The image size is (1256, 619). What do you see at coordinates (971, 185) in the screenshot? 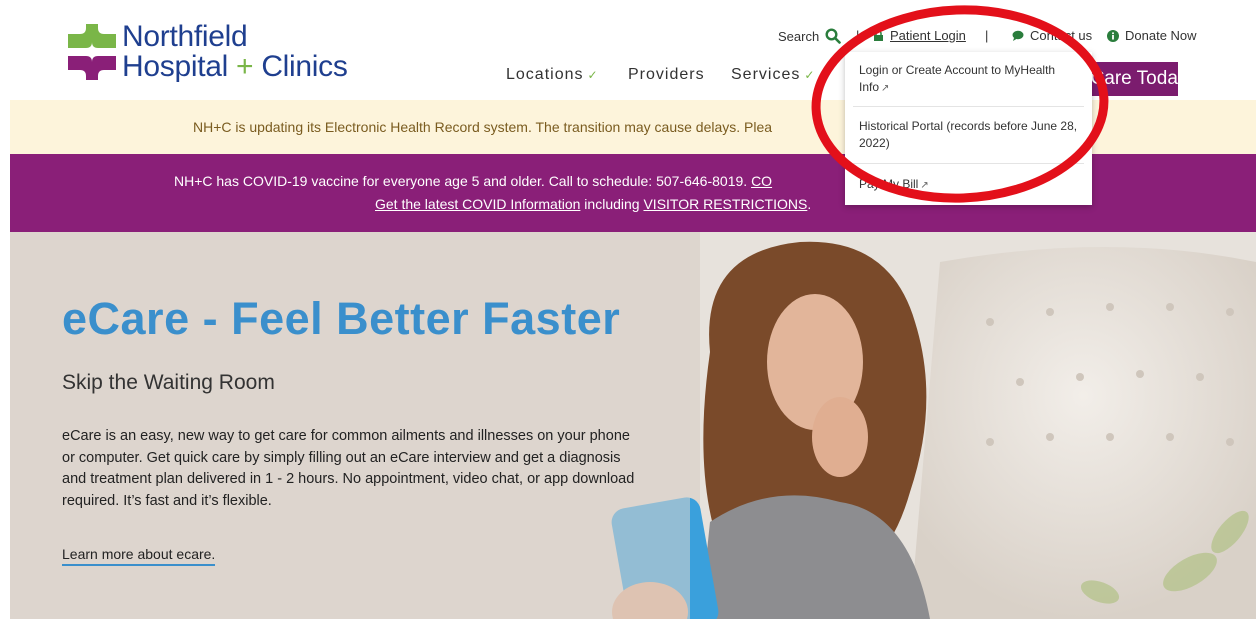
I see `dropdown-item-pay-bill: Pay My Bill ↗` at bounding box center [971, 185].